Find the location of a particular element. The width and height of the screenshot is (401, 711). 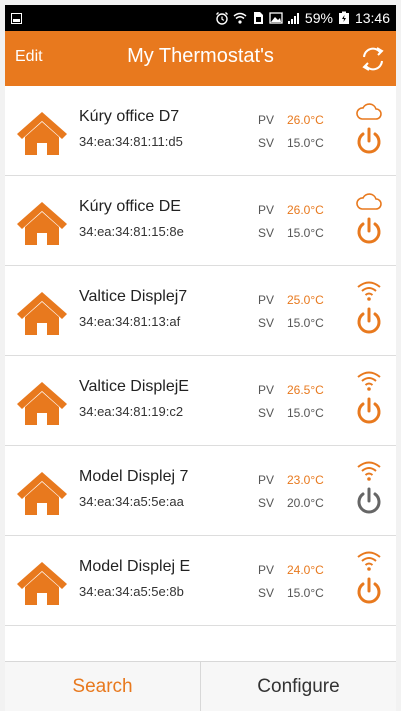

configure-button: Configure is located at coordinates (298, 686).